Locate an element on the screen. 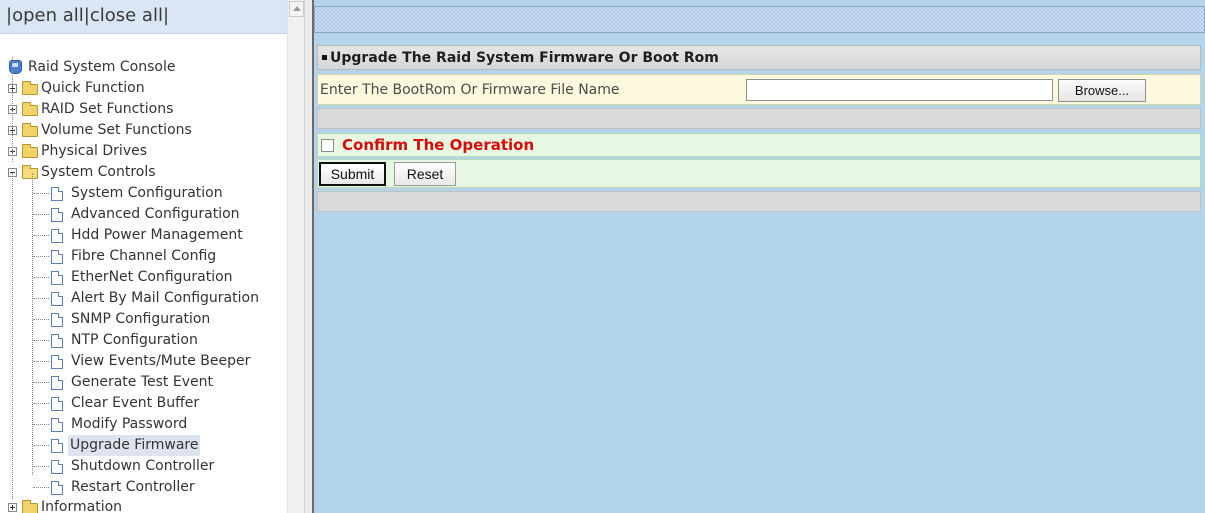 The image size is (1205, 513). tree-item-label: RAID Set Functions is located at coordinates (107, 109).